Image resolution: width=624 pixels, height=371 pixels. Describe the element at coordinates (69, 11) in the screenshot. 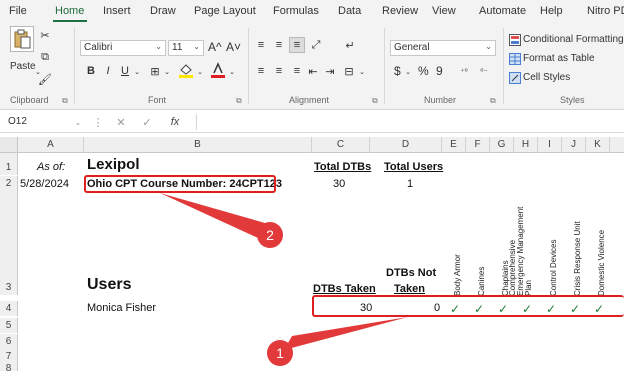

I see `tab-home: Home` at that location.